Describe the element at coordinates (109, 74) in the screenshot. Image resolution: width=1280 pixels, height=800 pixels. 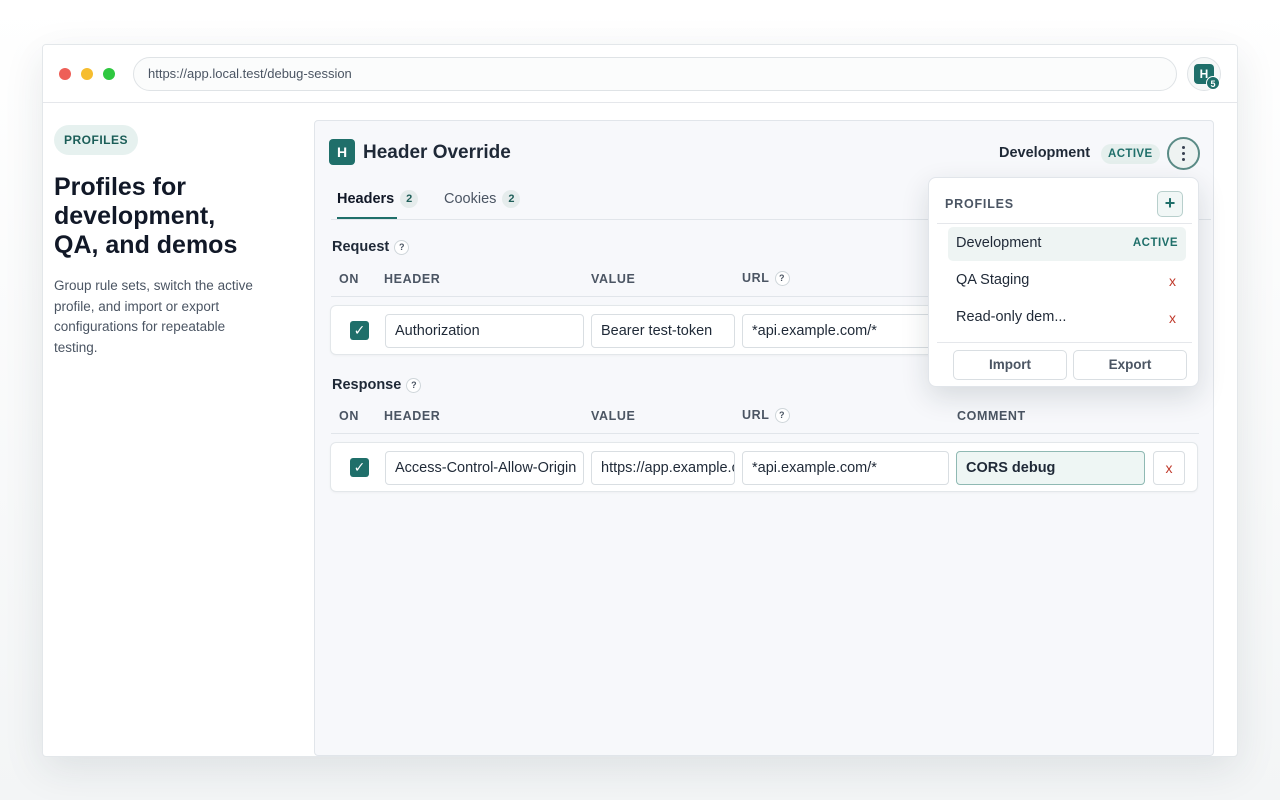
I see `maximize-window-icon` at that location.